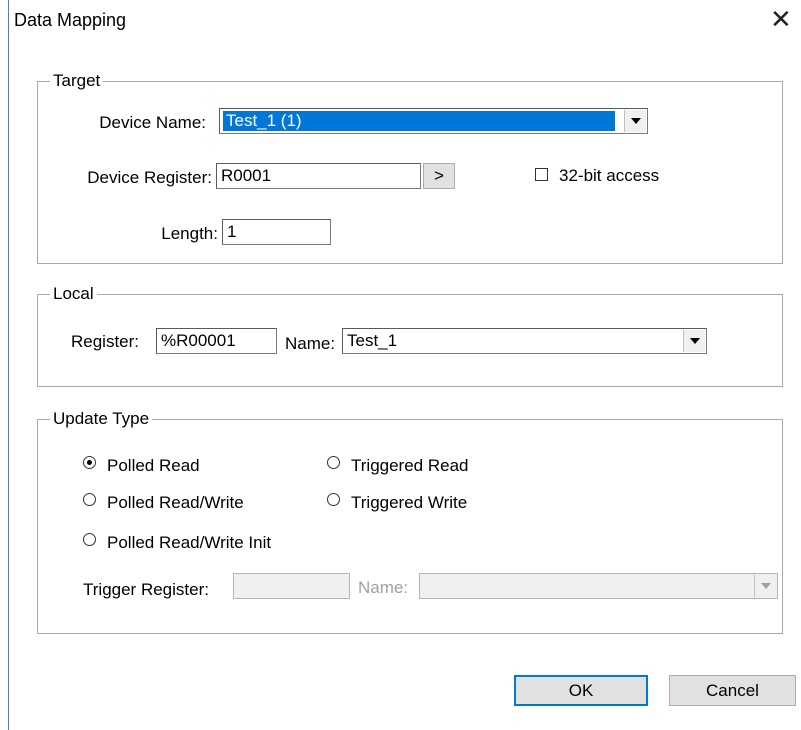  What do you see at coordinates (189, 233) in the screenshot?
I see `length-label: Length:` at bounding box center [189, 233].